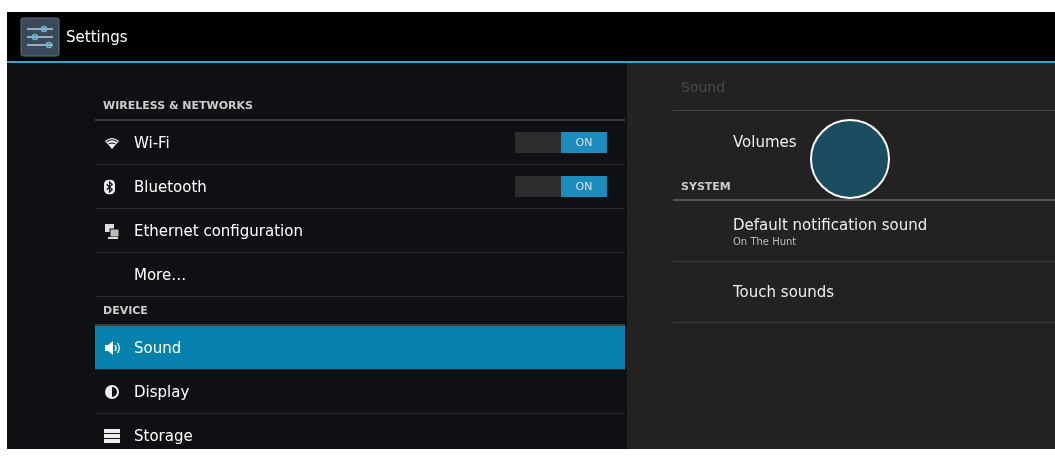 This screenshot has width=1055, height=459. Describe the element at coordinates (109, 186) in the screenshot. I see `bluetooth-icon` at that location.